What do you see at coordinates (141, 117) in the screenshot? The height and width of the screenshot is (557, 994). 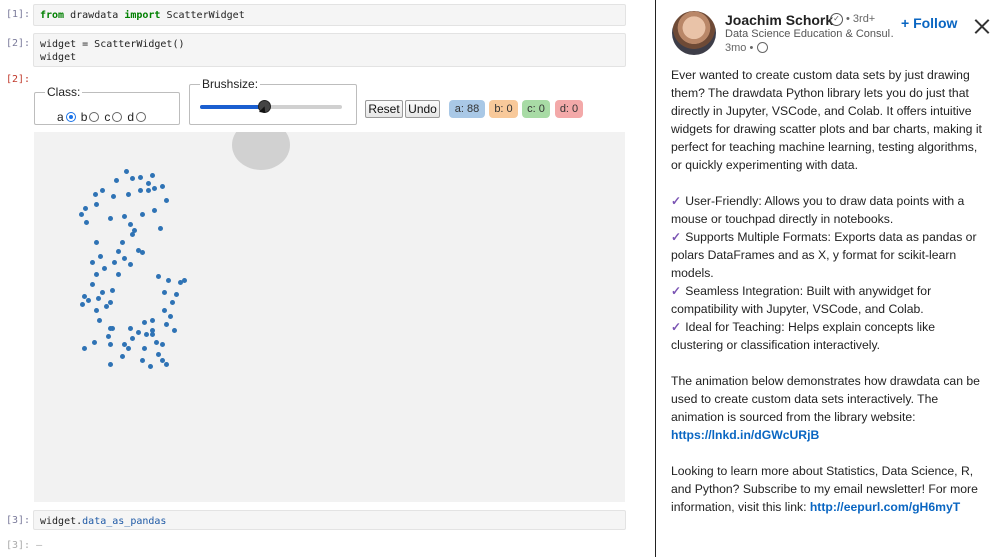 I see `class-radio-d` at bounding box center [141, 117].